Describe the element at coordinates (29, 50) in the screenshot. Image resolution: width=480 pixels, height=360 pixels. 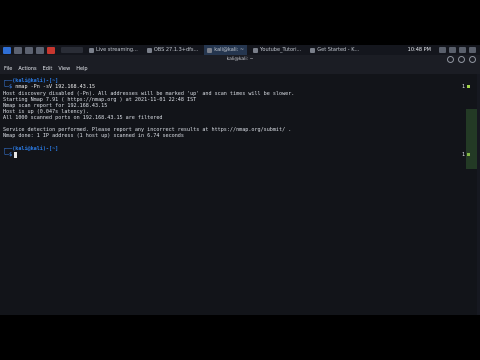
I see `files-icon` at that location.